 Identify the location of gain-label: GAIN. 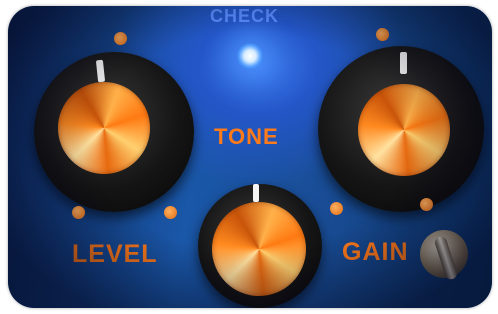
(375, 252).